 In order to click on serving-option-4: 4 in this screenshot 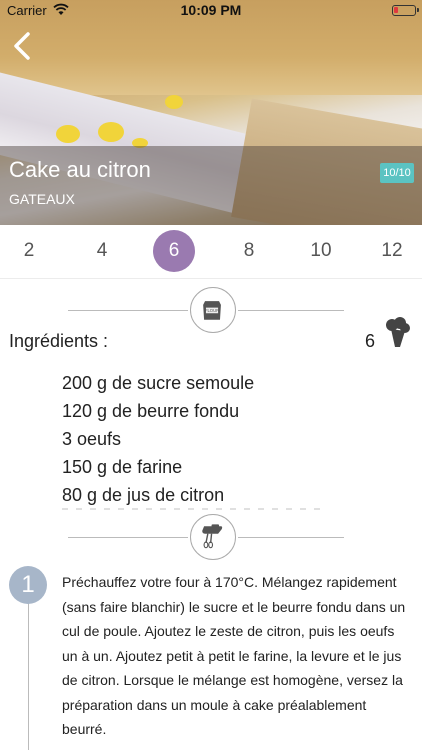, I will do `click(102, 251)`.